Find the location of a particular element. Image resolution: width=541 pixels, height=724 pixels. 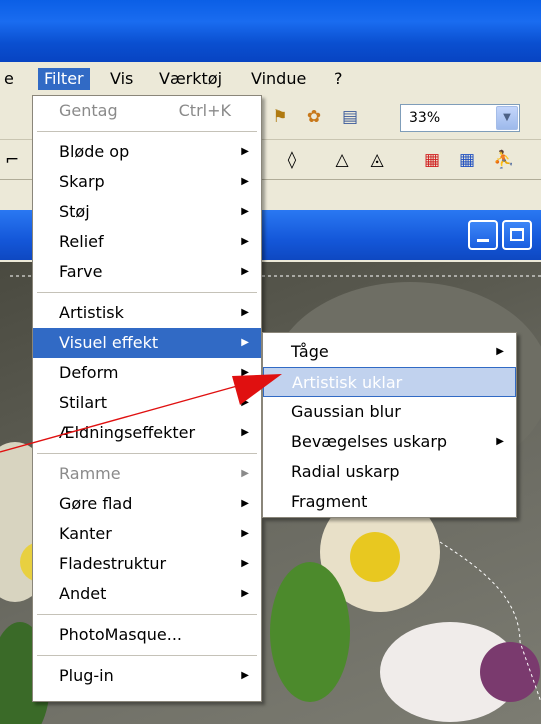

menu-item-label: Relief is located at coordinates (81, 241).